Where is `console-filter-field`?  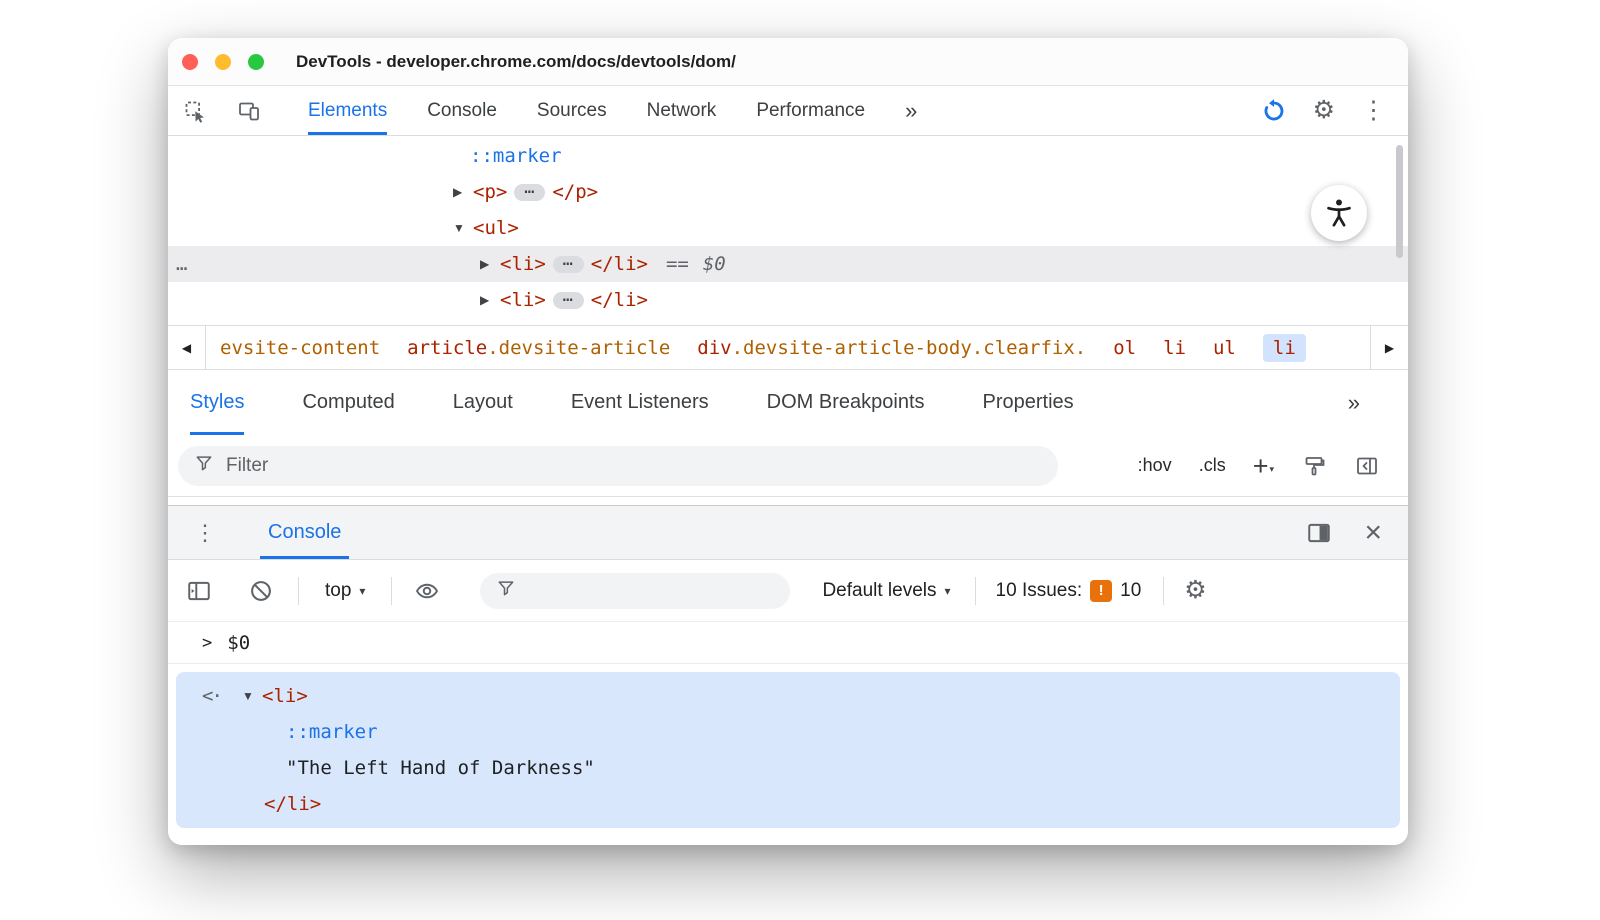
console-filter-field is located at coordinates (635, 590).